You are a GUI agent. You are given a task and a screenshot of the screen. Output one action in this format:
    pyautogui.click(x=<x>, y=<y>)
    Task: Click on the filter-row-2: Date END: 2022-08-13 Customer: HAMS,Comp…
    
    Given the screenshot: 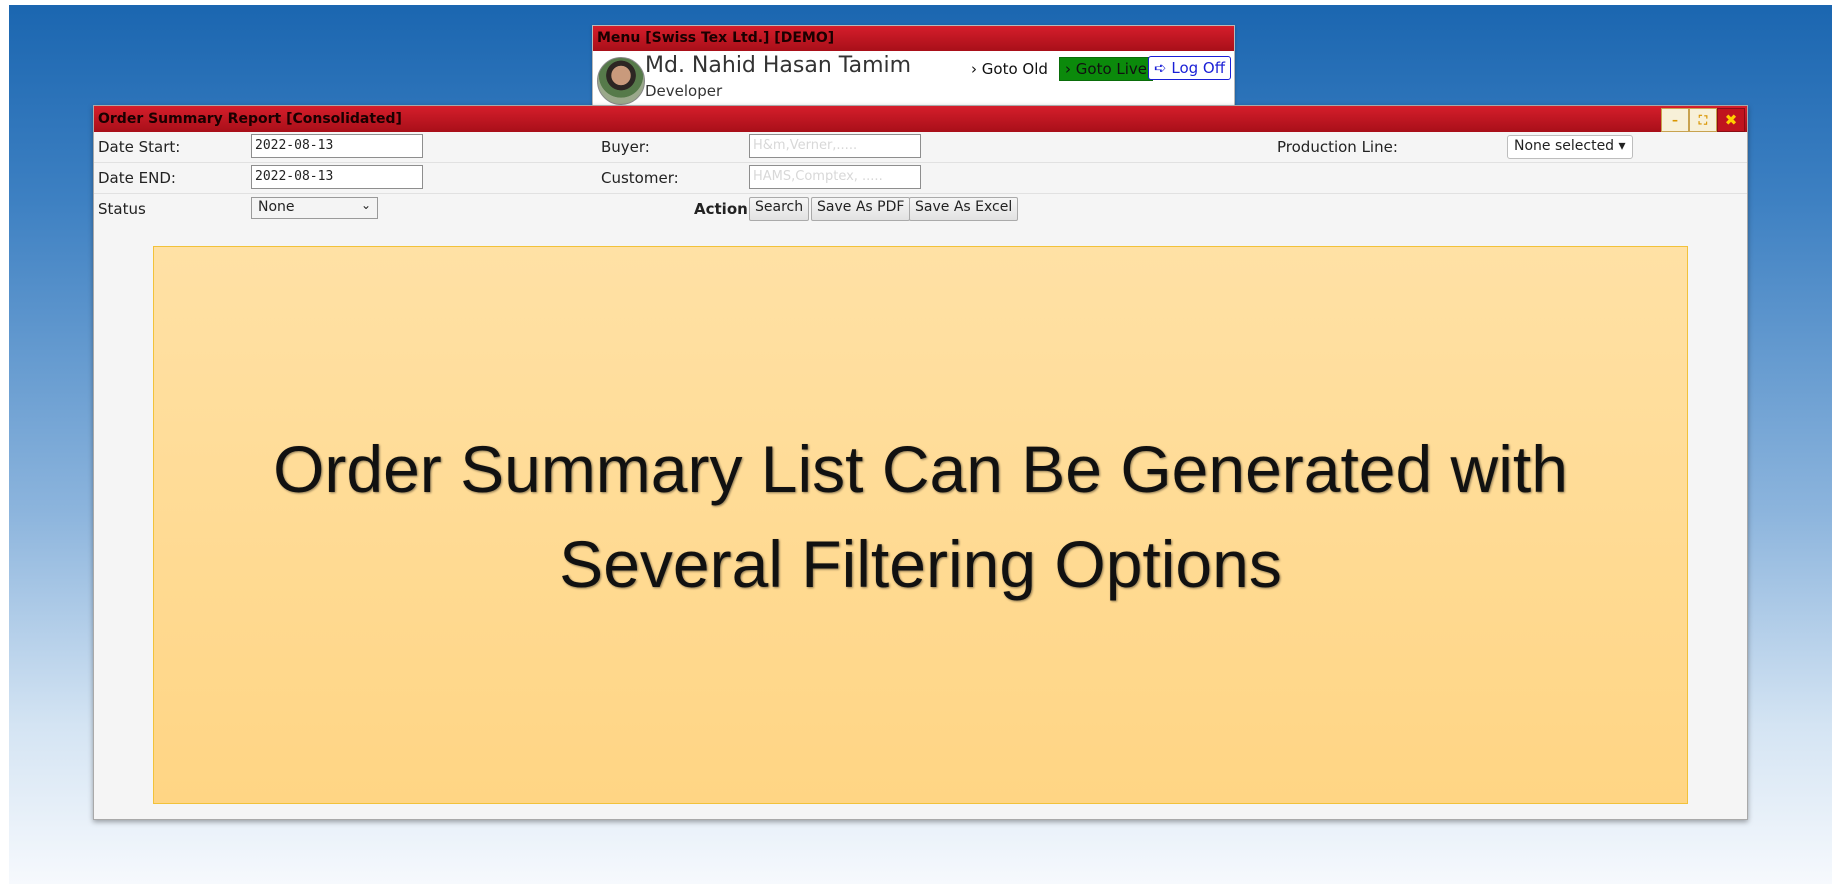 What is the action you would take?
    pyautogui.click(x=920, y=178)
    